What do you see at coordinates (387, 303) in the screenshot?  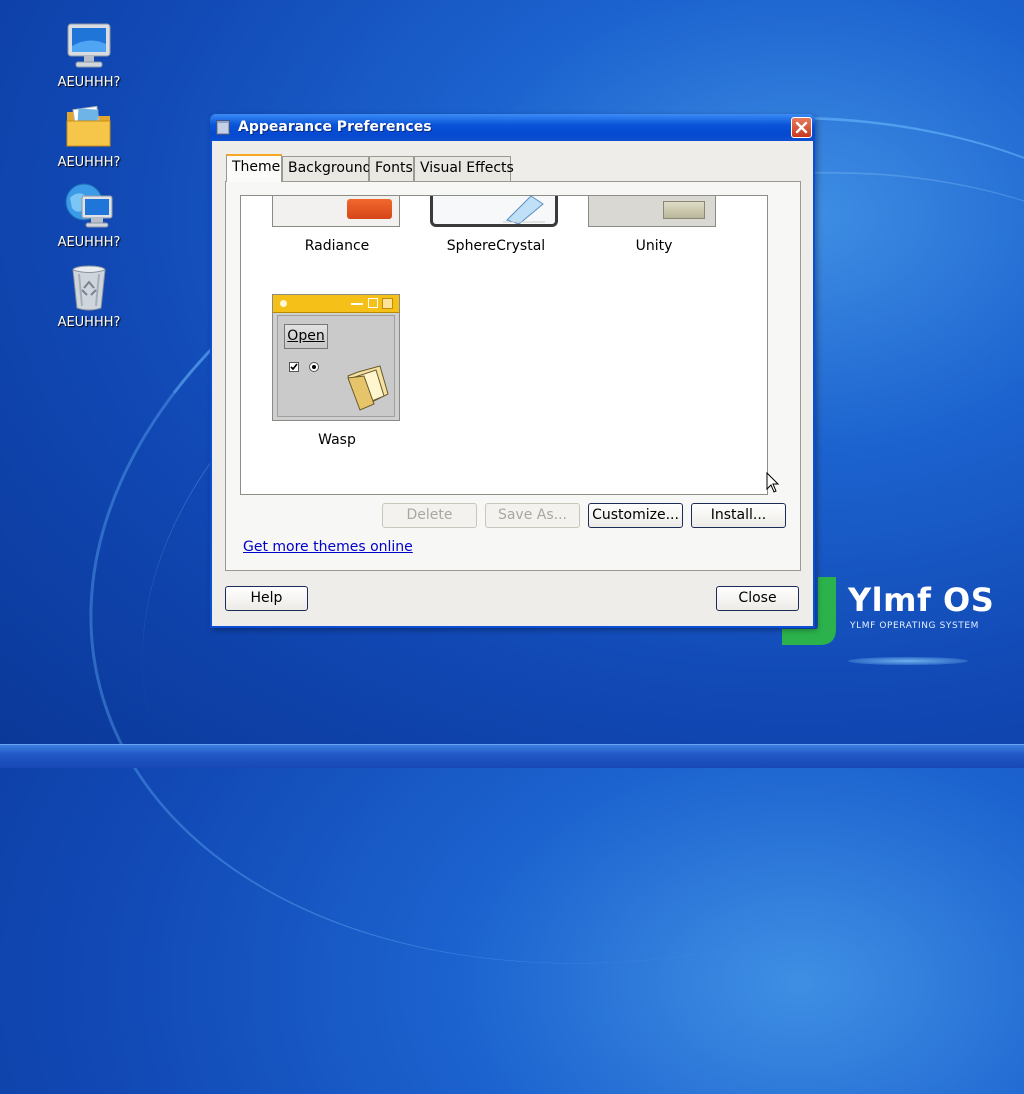 I see `wasp-close-icon` at bounding box center [387, 303].